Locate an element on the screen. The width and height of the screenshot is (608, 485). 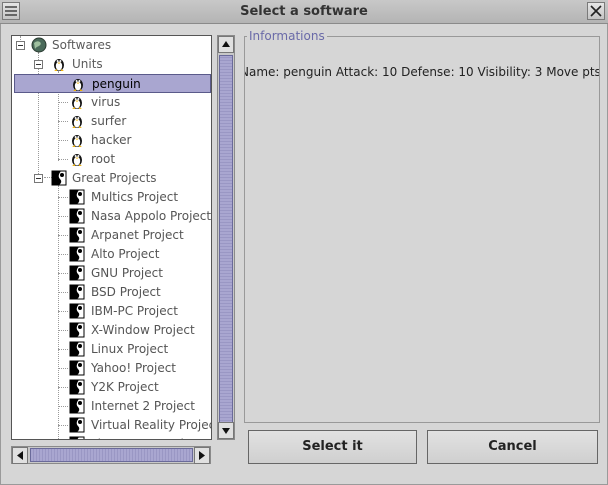
tree-label: IBM-PC Project is located at coordinates (134, 311).